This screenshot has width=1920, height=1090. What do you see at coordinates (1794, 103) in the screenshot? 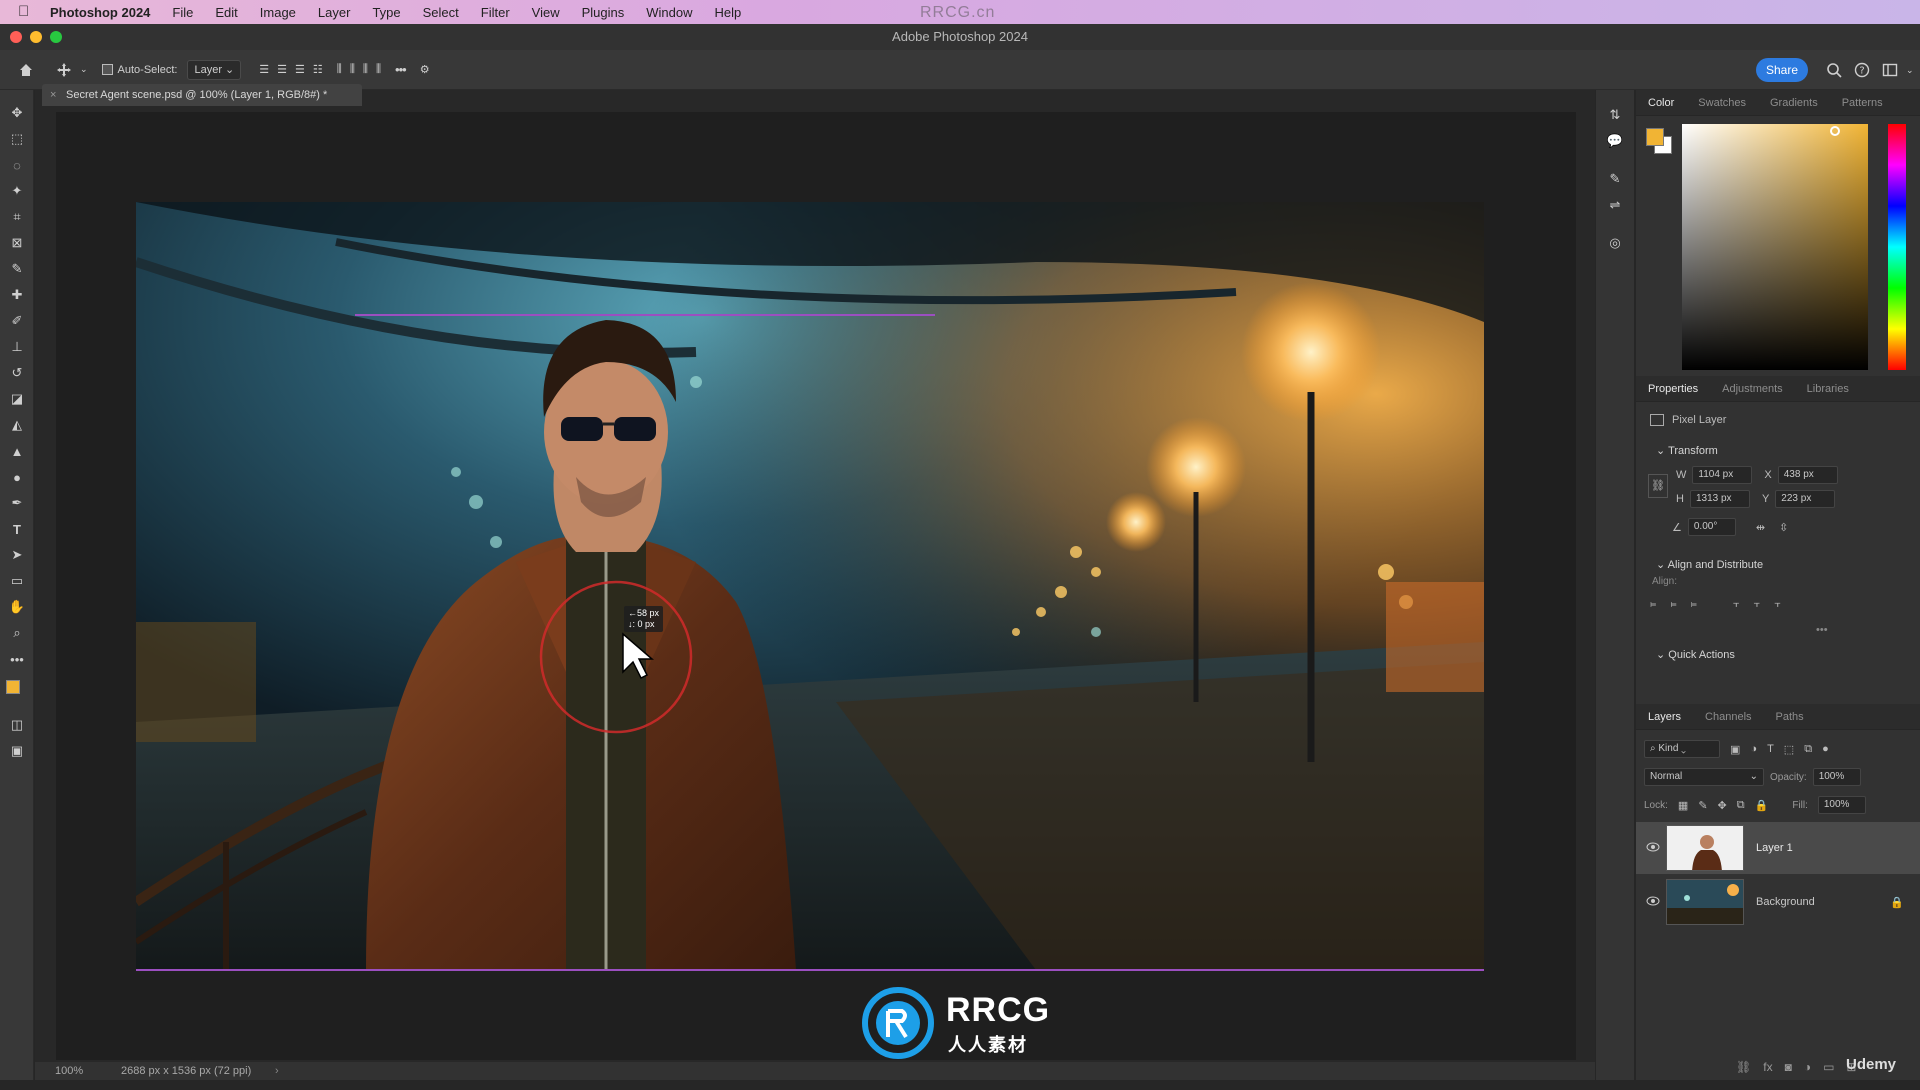
I see `tab-gradients: Gradients` at bounding box center [1794, 103].